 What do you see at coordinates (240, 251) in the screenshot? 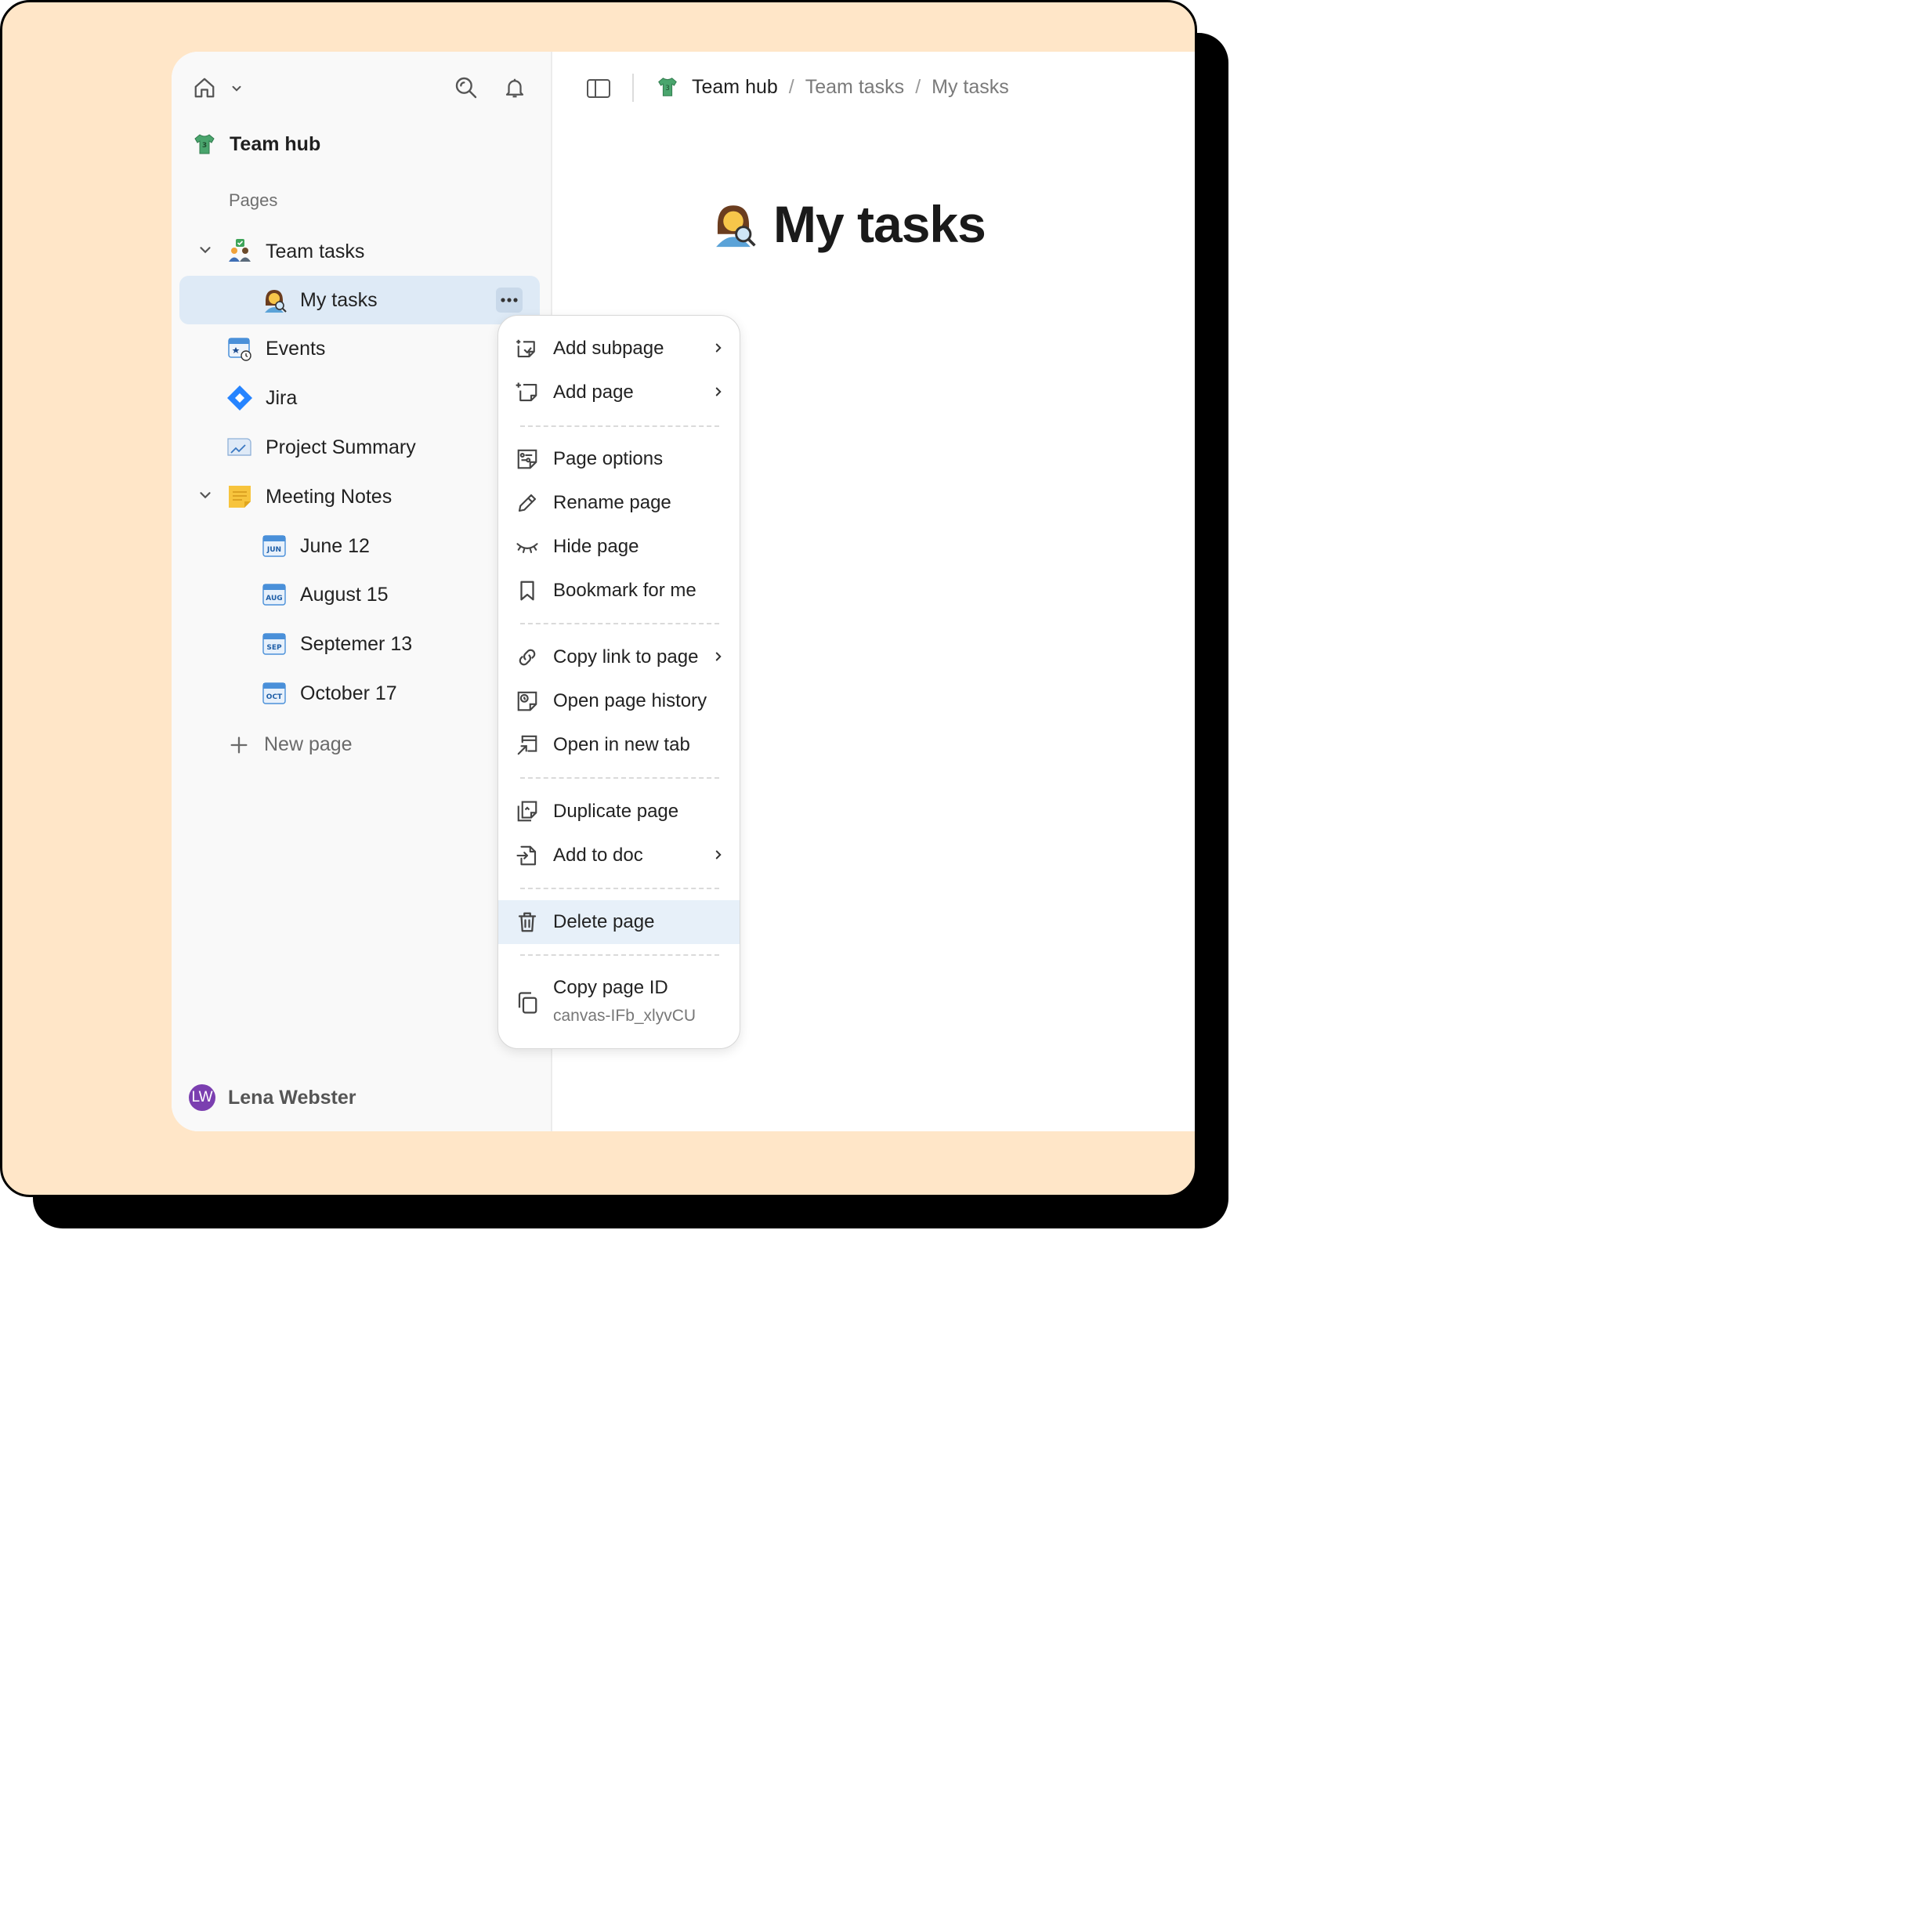
I see `team-icon` at bounding box center [240, 251].